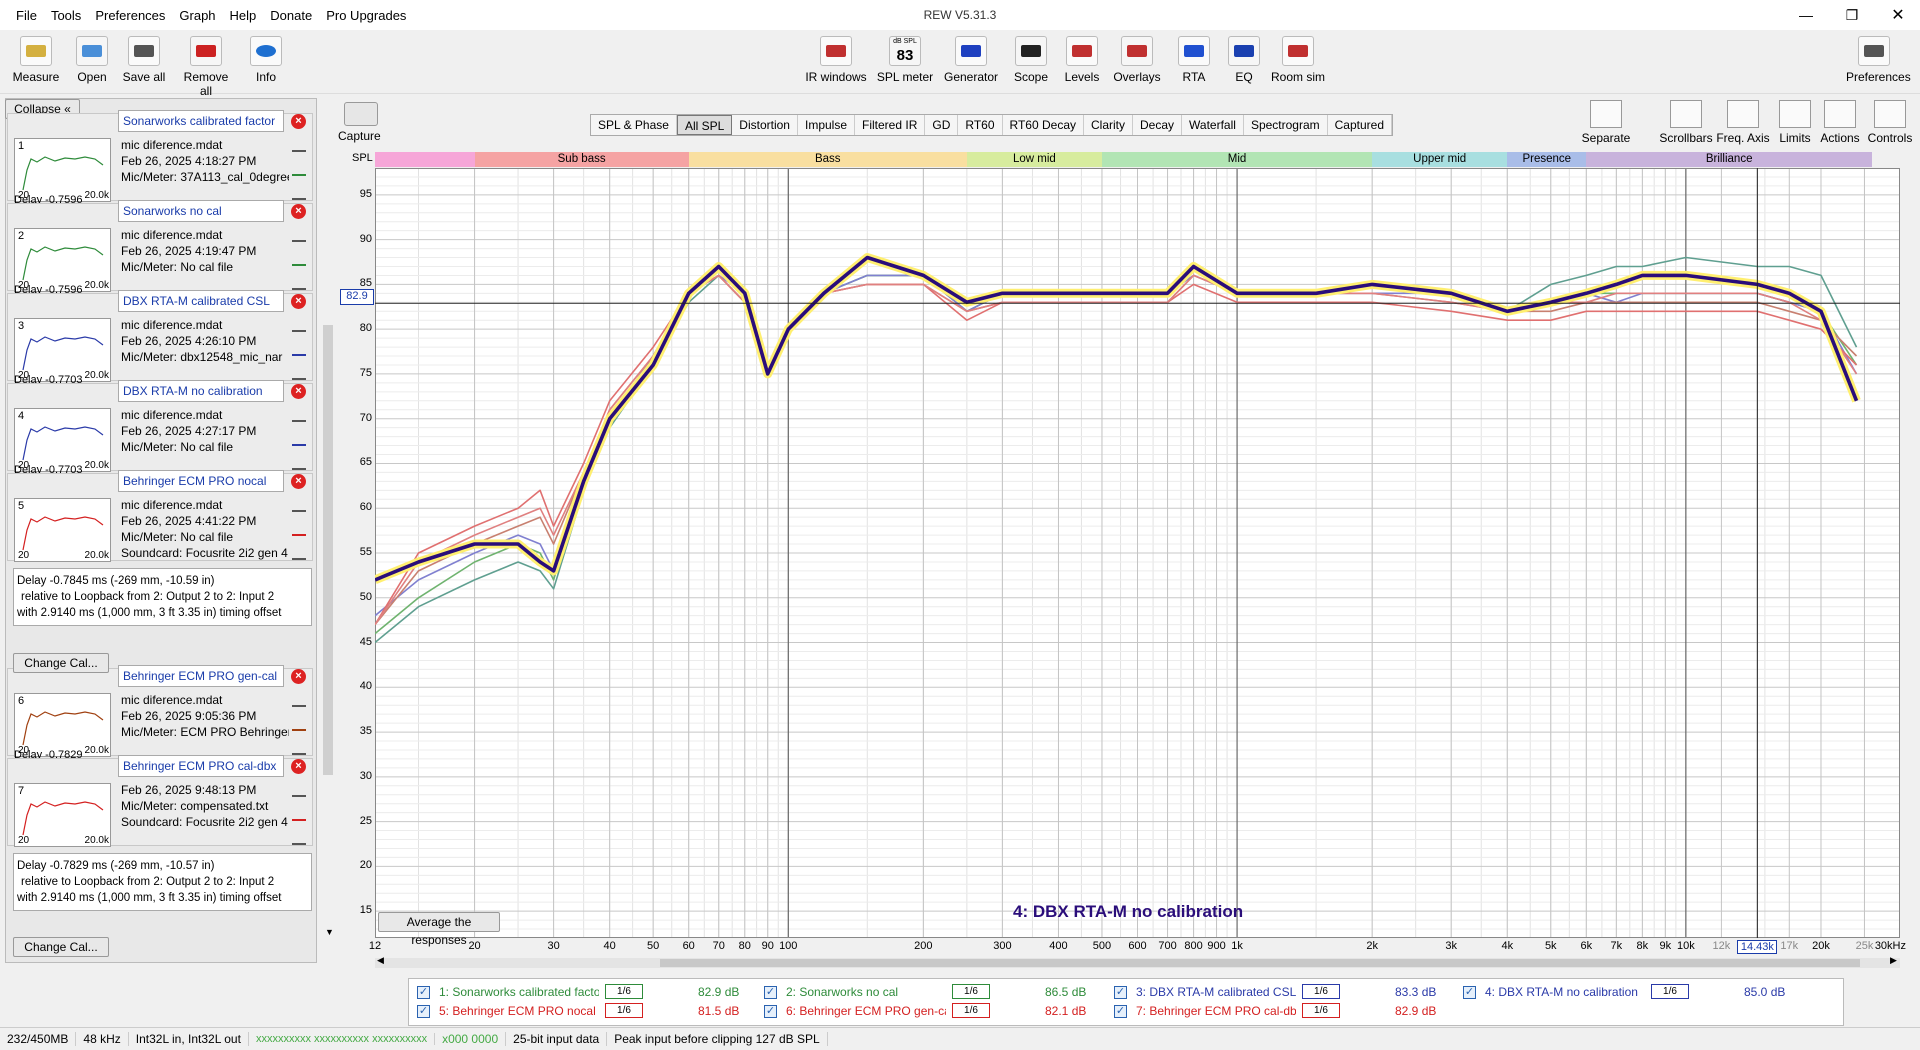 The image size is (1920, 1050). What do you see at coordinates (827, 125) in the screenshot?
I see `tab-impulse: Impulse` at bounding box center [827, 125].